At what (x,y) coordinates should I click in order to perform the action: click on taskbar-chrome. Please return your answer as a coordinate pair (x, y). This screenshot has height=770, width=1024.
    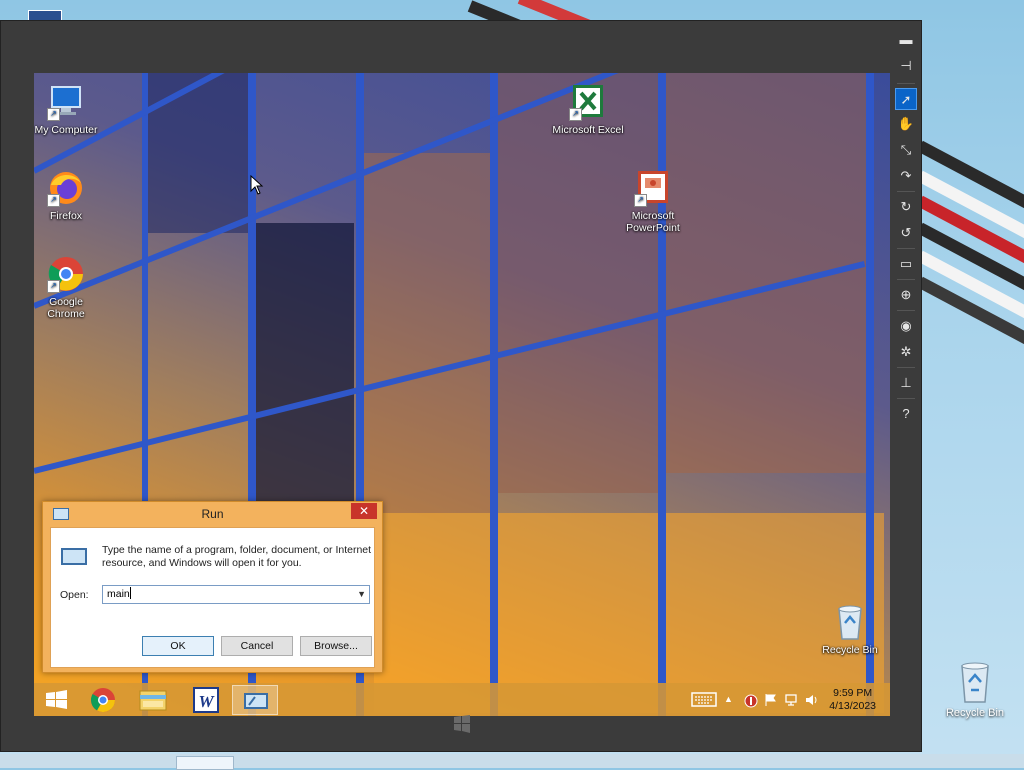
    Looking at the image, I should click on (103, 700).